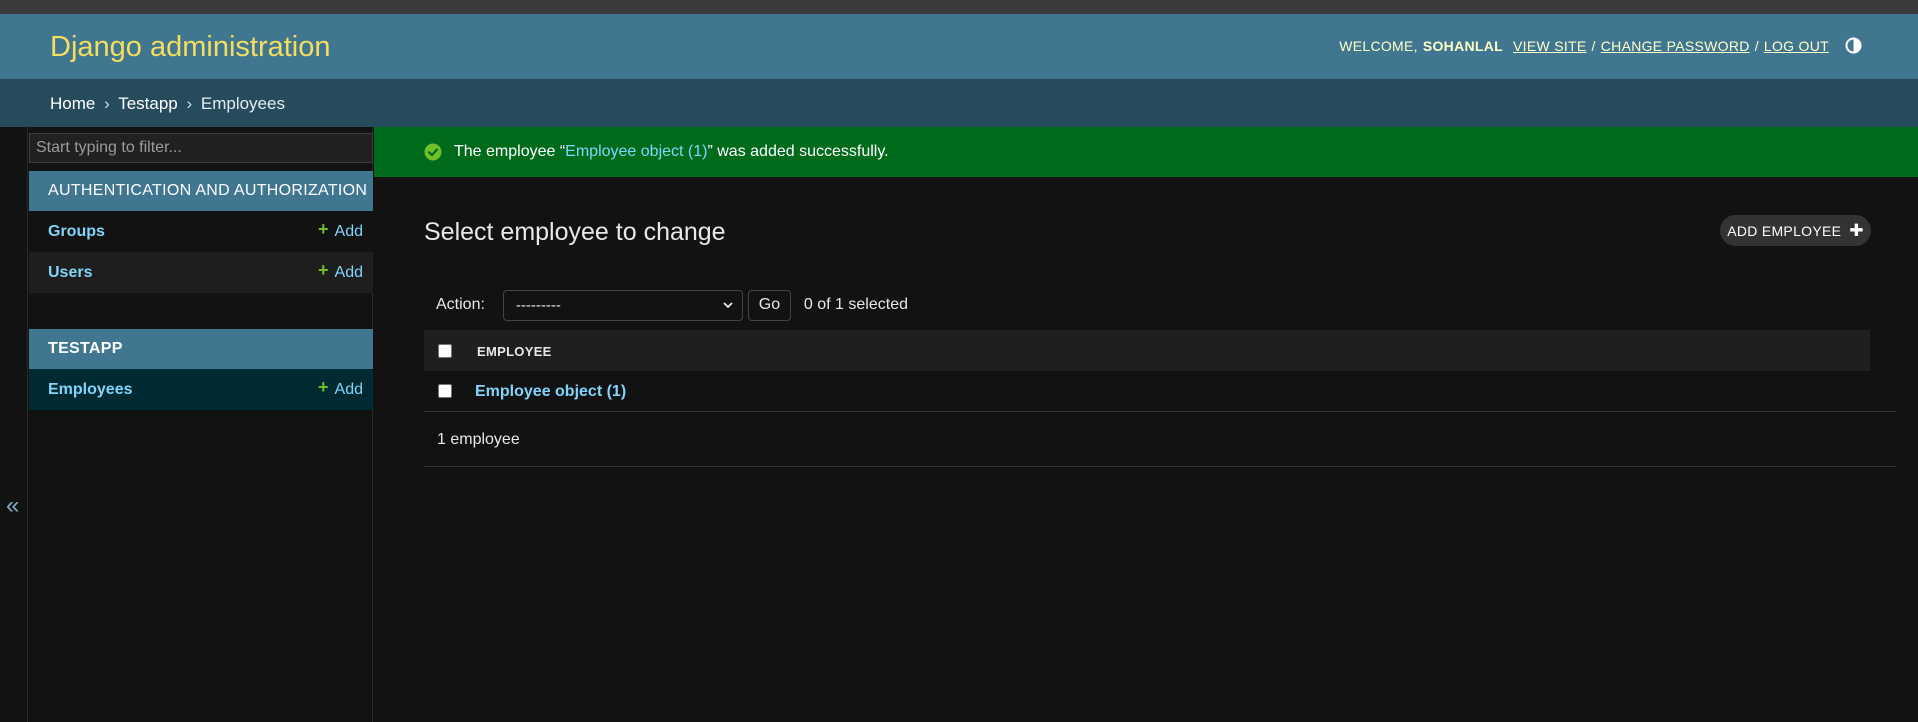 The image size is (1918, 722). What do you see at coordinates (1550, 46) in the screenshot?
I see `view-site-link: VIEW SITE` at bounding box center [1550, 46].